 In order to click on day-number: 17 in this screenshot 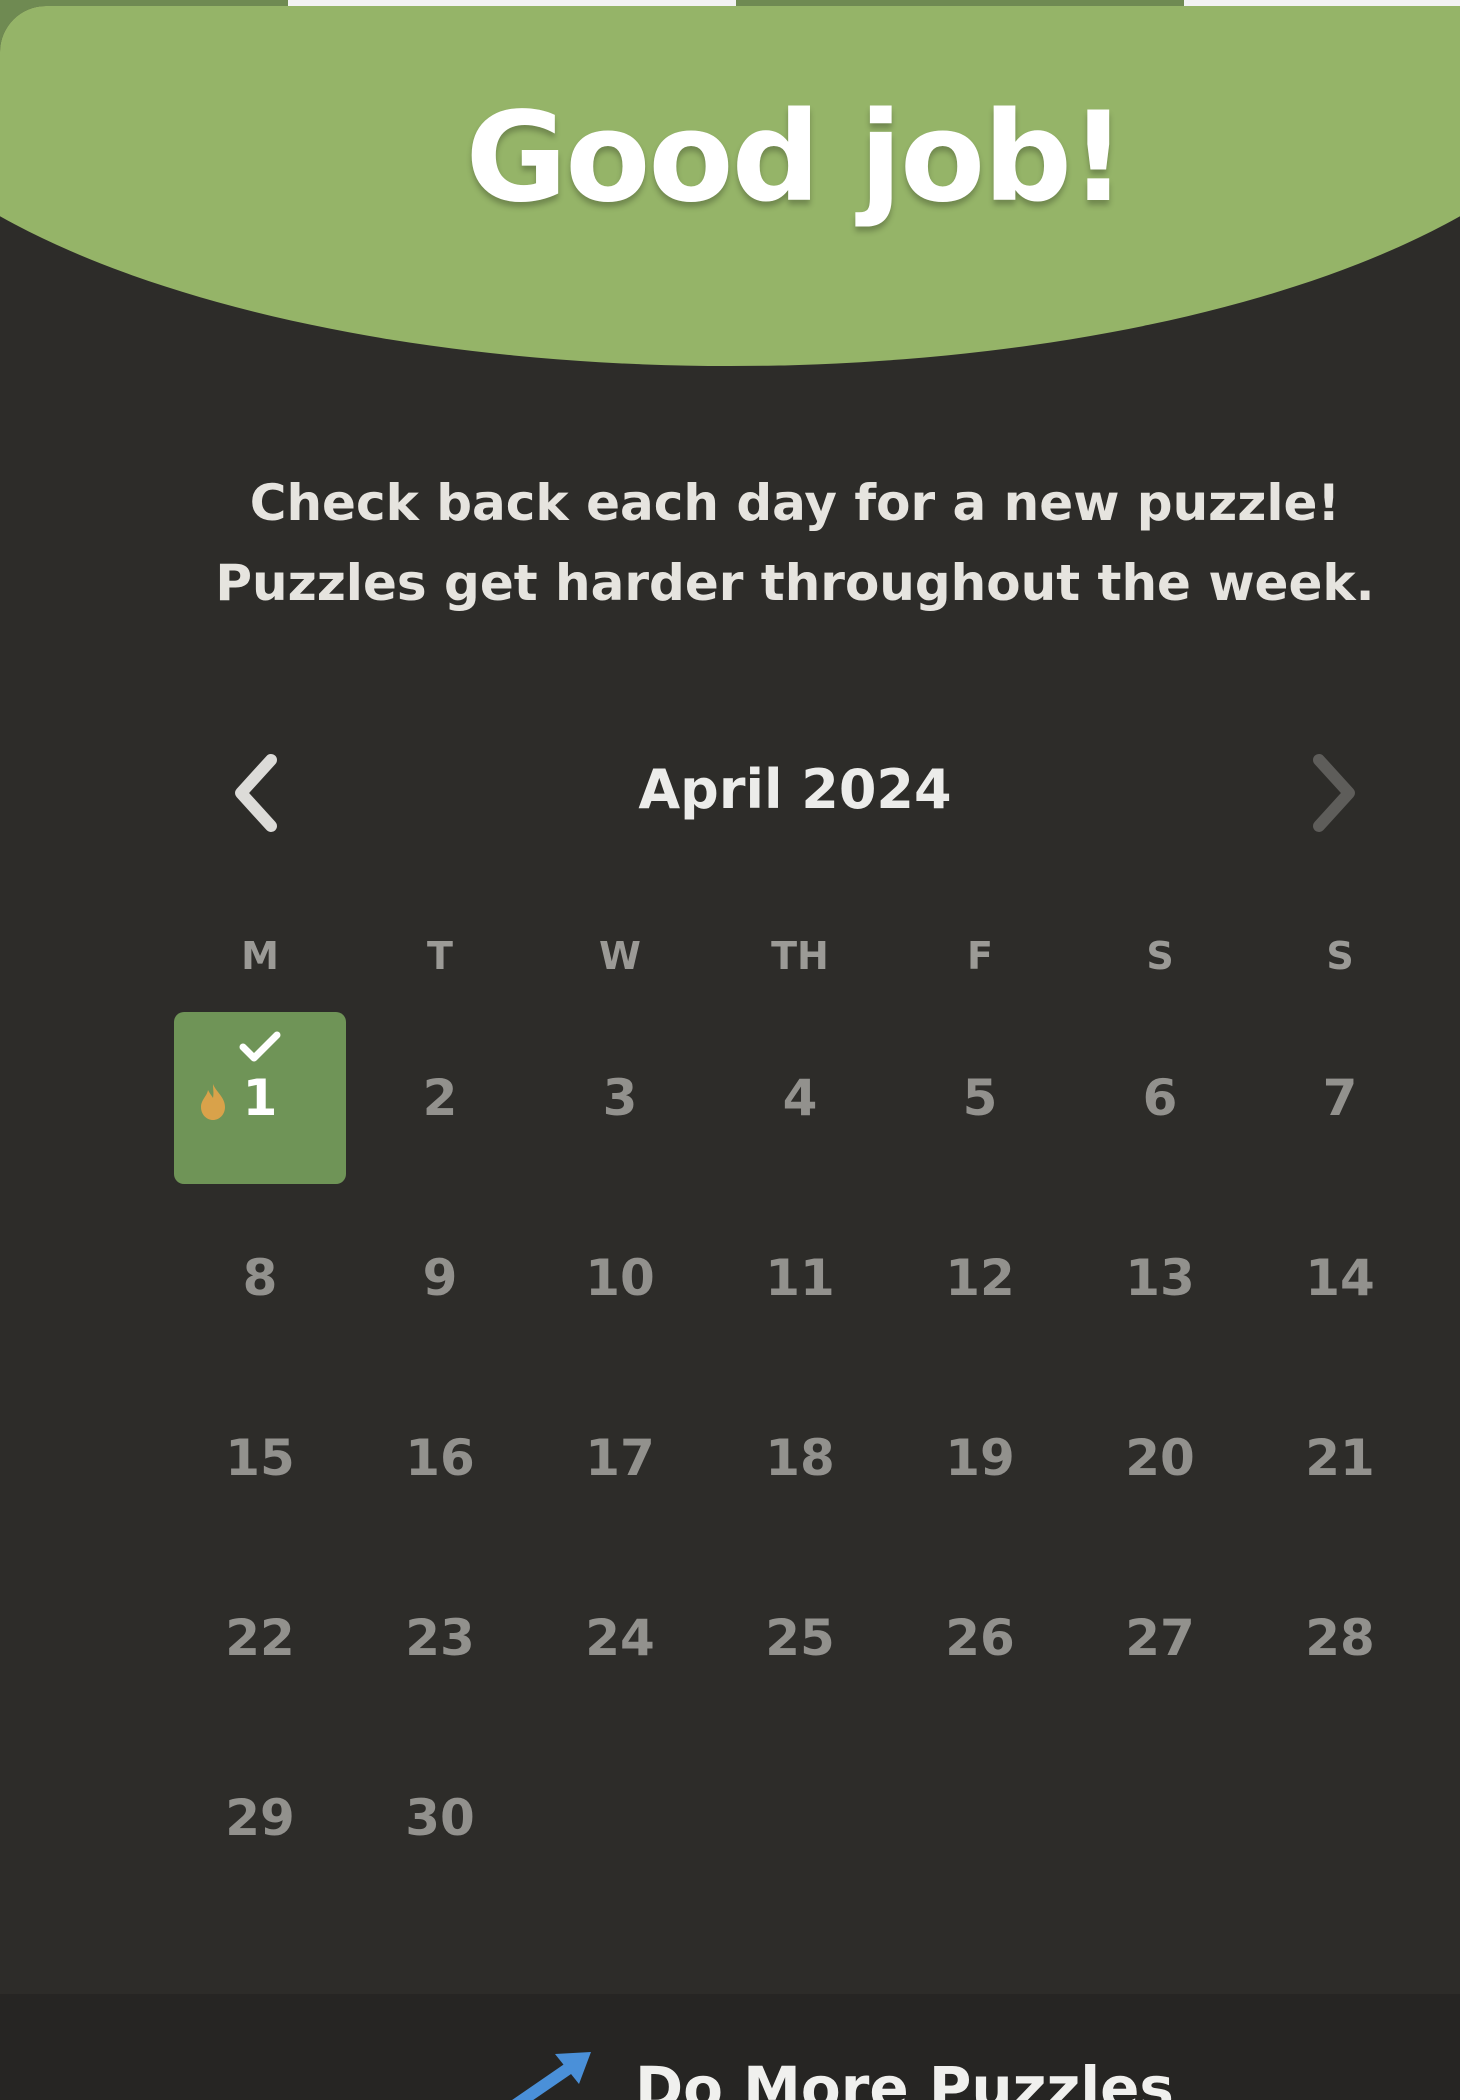, I will do `click(620, 1458)`.